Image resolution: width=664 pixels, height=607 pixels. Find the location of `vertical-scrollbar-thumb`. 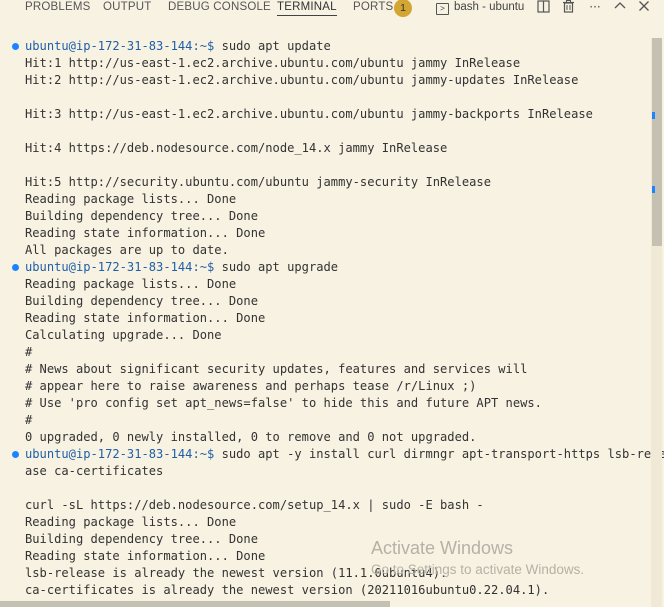

vertical-scrollbar-thumb is located at coordinates (657, 142).